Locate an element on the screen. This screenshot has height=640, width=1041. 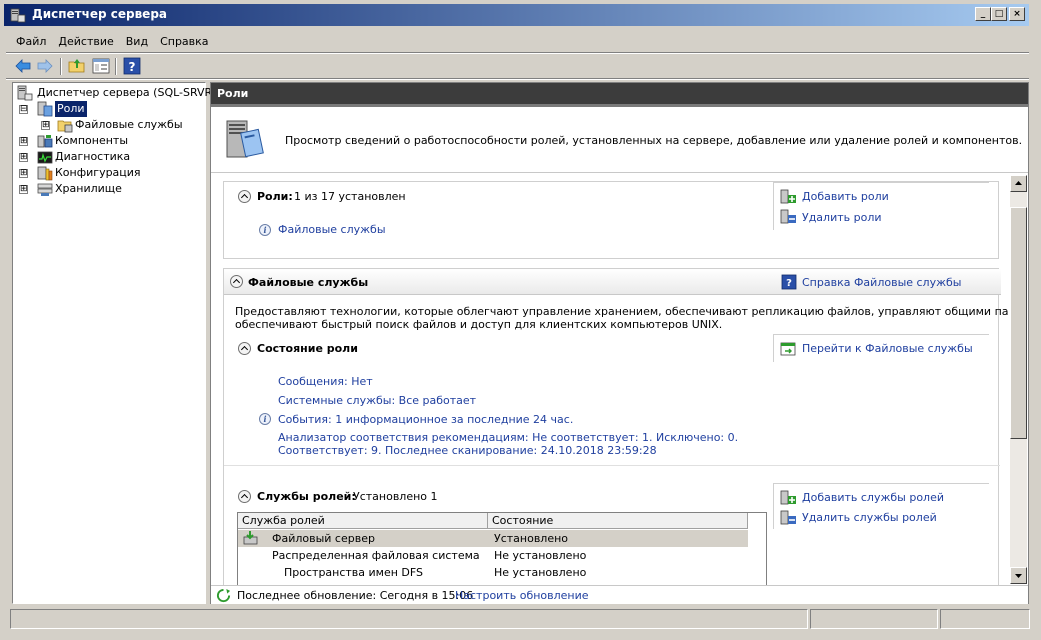
tree-root-label: Диспетчер сервера (SQL-SRVR) is located at coordinates (127, 92).